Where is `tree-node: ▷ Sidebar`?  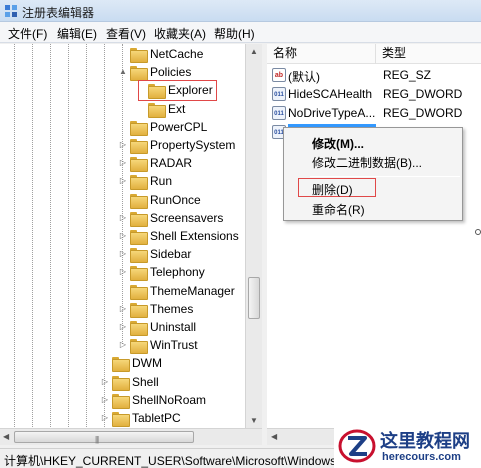 tree-node: ▷ Sidebar is located at coordinates (189, 255).